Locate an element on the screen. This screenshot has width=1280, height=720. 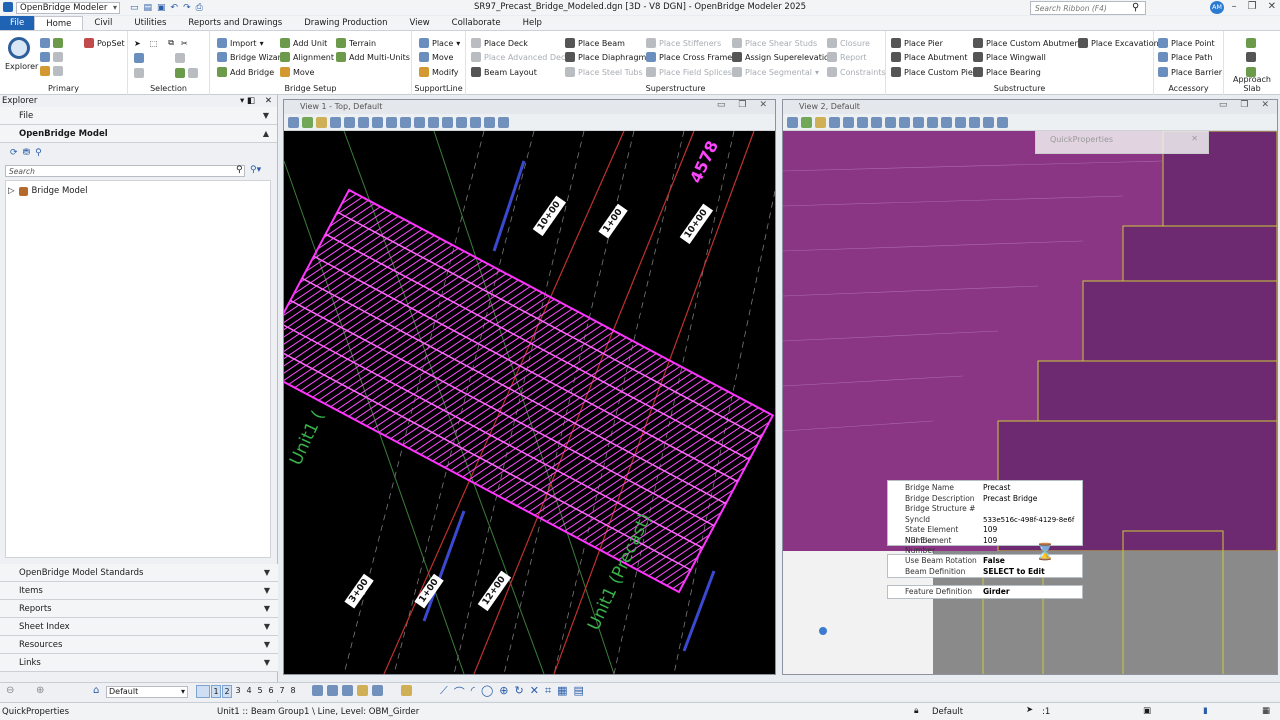
weight-icon is located at coordinates (58, 71).